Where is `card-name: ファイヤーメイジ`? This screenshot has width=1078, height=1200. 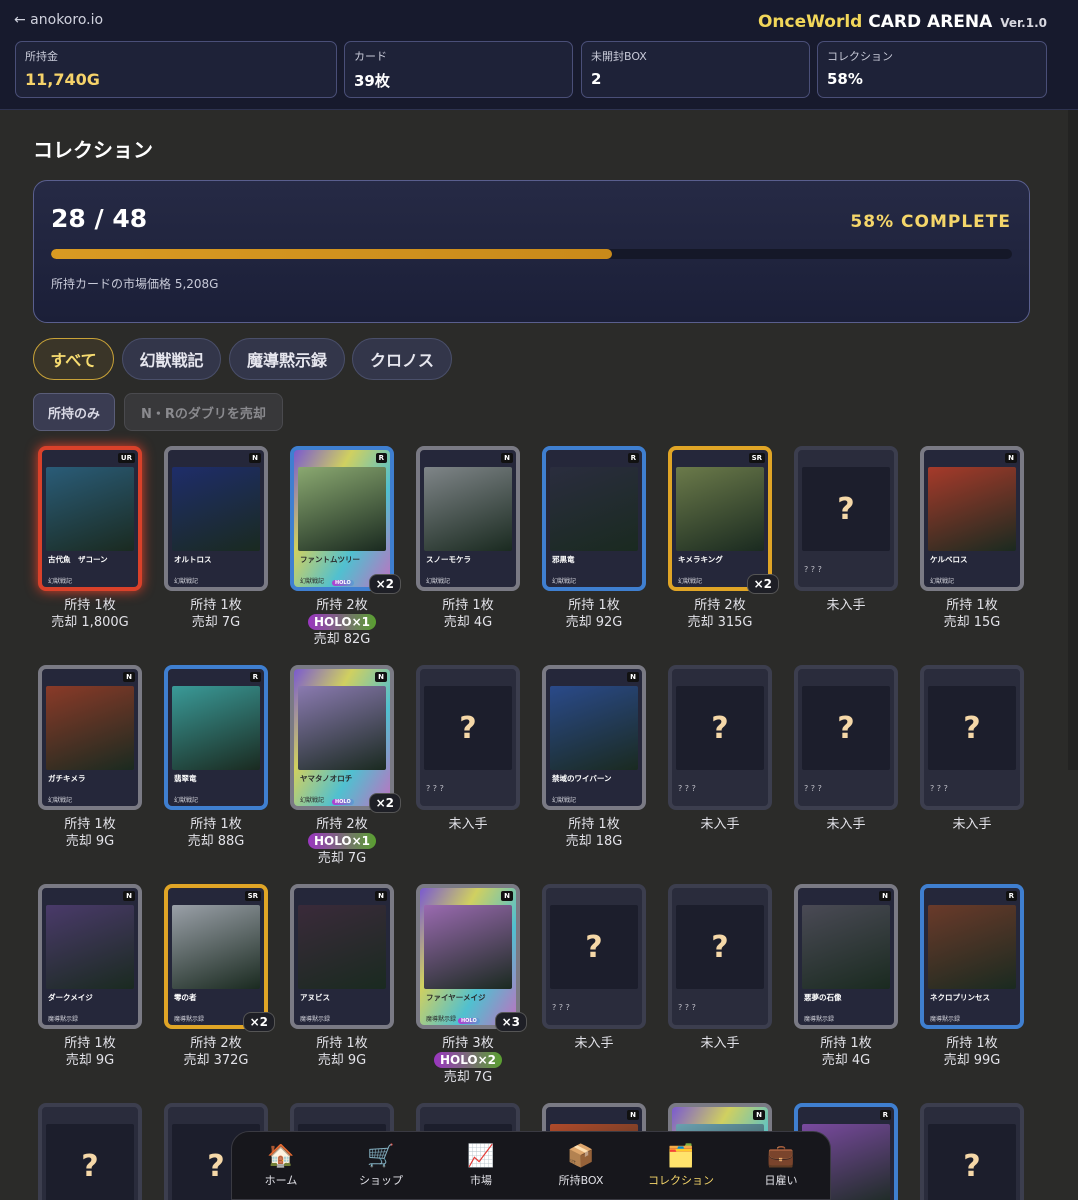 card-name: ファイヤーメイジ is located at coordinates (456, 997).